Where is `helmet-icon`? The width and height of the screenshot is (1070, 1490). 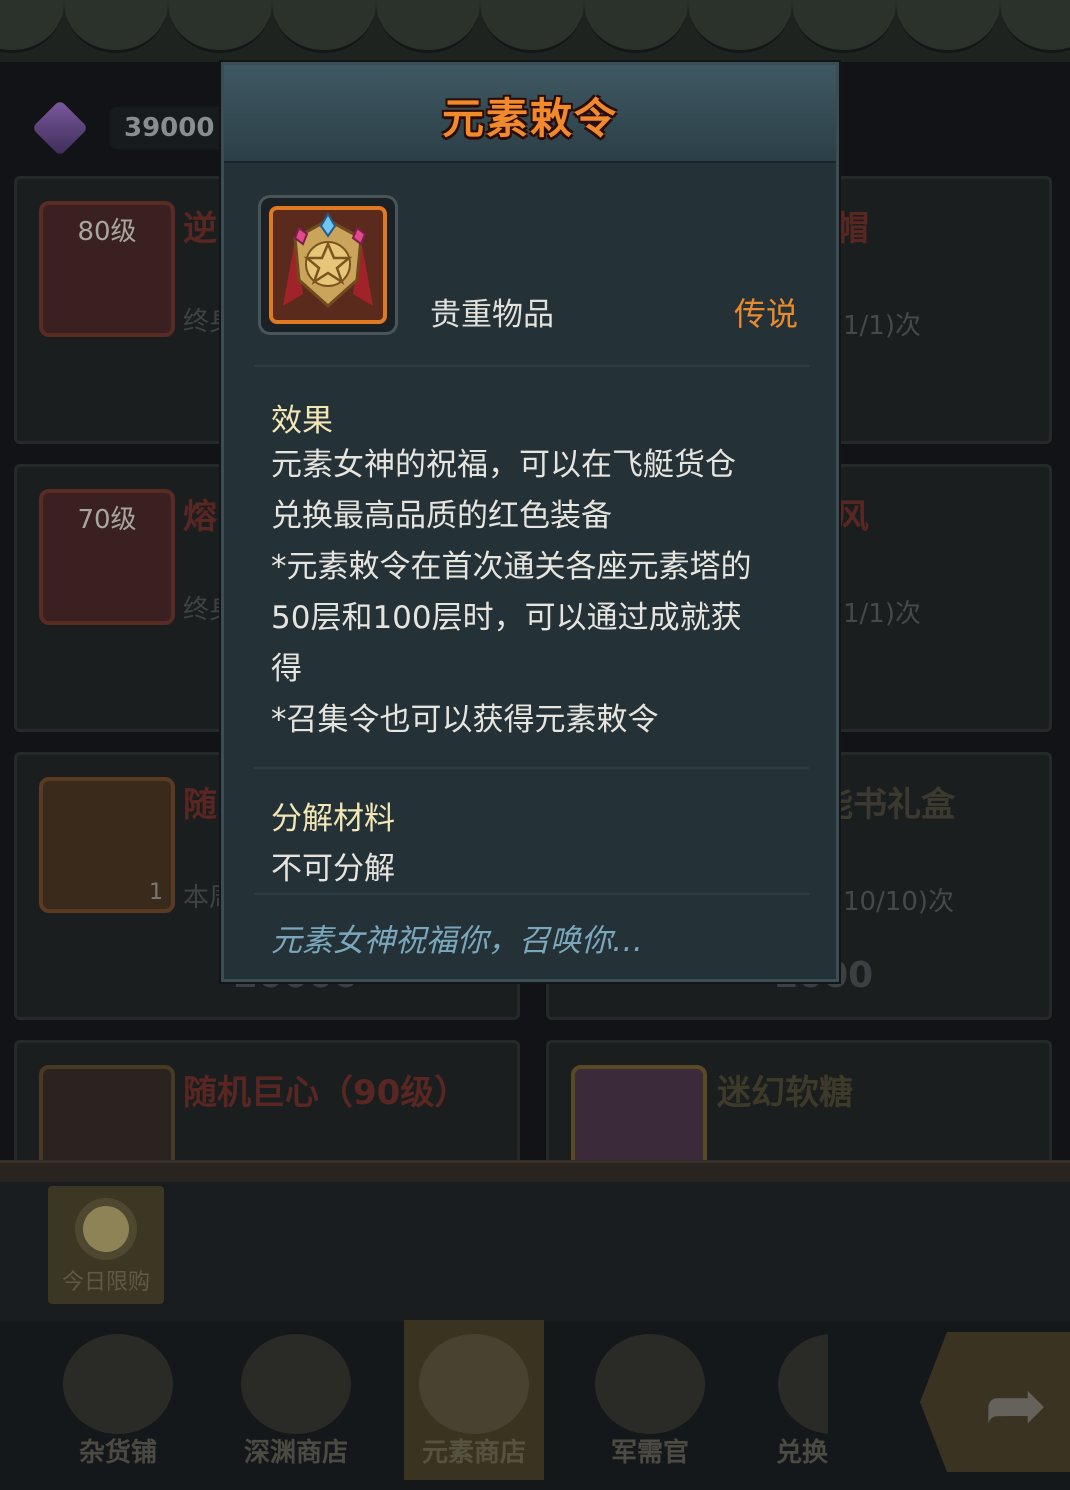 helmet-icon is located at coordinates (650, 1384).